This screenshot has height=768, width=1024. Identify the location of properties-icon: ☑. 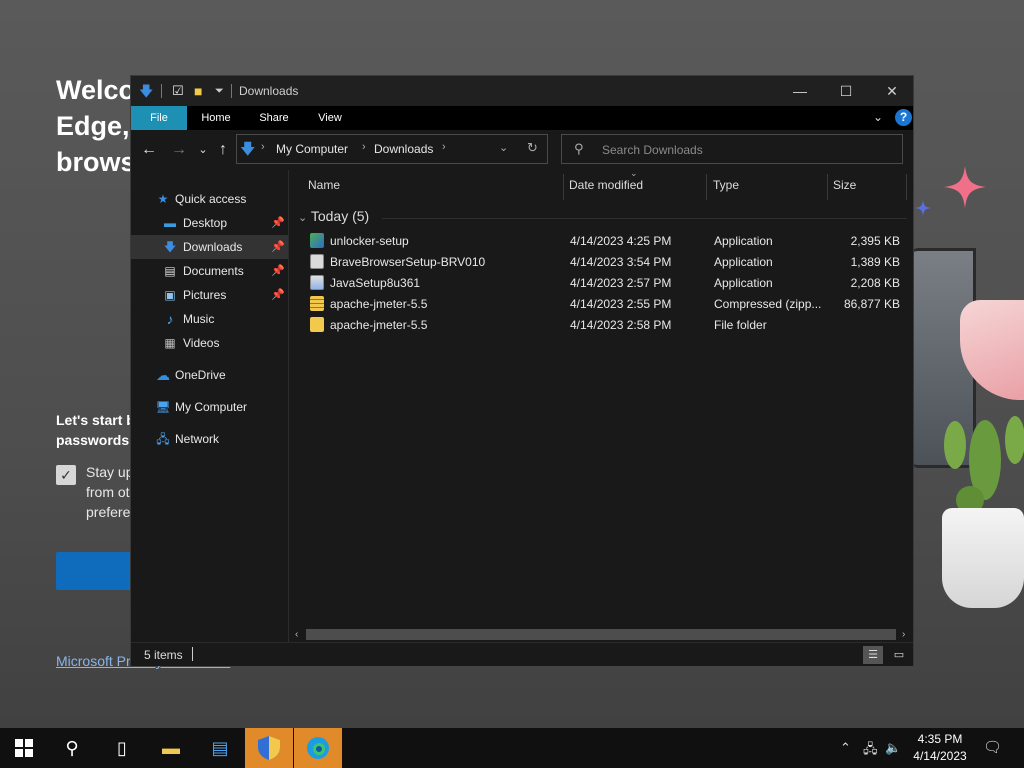
(178, 91).